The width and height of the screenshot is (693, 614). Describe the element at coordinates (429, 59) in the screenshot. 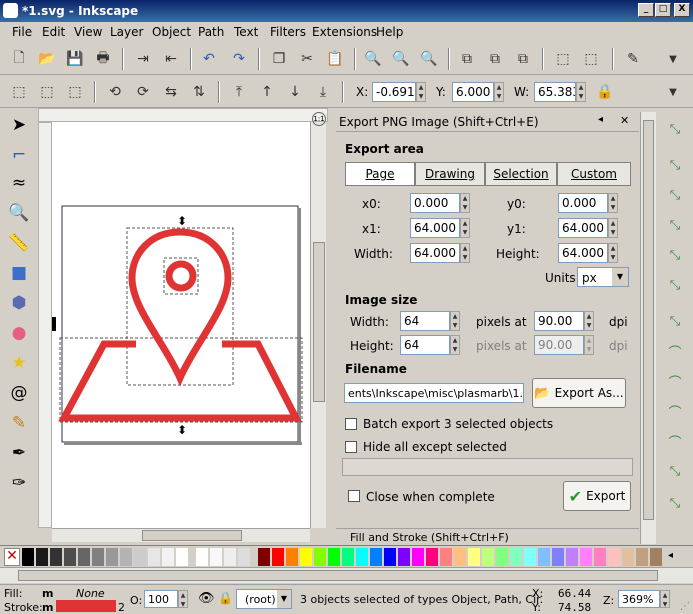

I see `zoom-page-icon: 🔍` at that location.